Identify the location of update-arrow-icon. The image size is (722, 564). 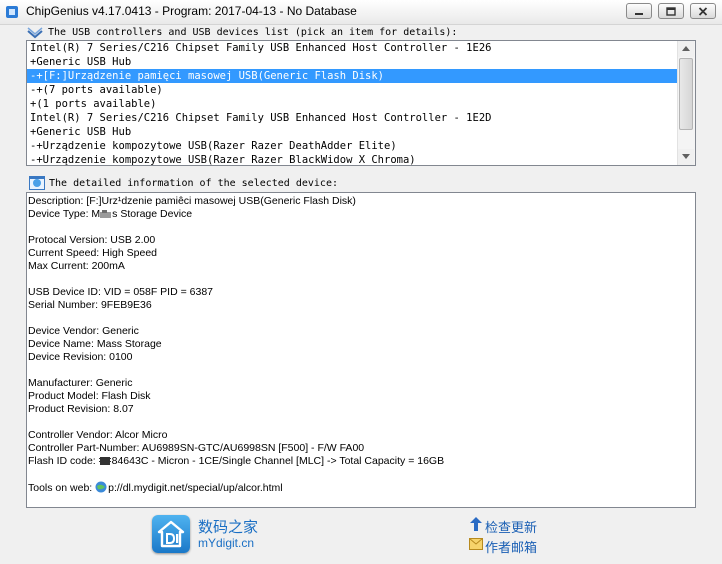
(476, 526).